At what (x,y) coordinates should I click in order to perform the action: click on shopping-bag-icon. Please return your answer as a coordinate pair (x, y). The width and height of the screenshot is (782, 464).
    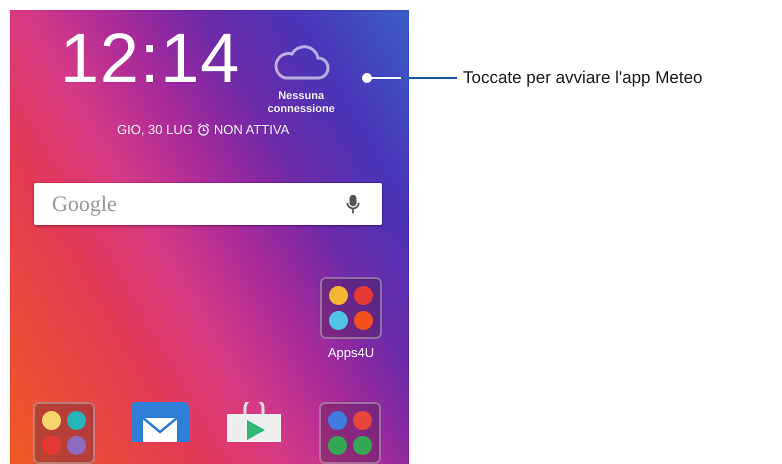
    Looking at the image, I should click on (254, 422).